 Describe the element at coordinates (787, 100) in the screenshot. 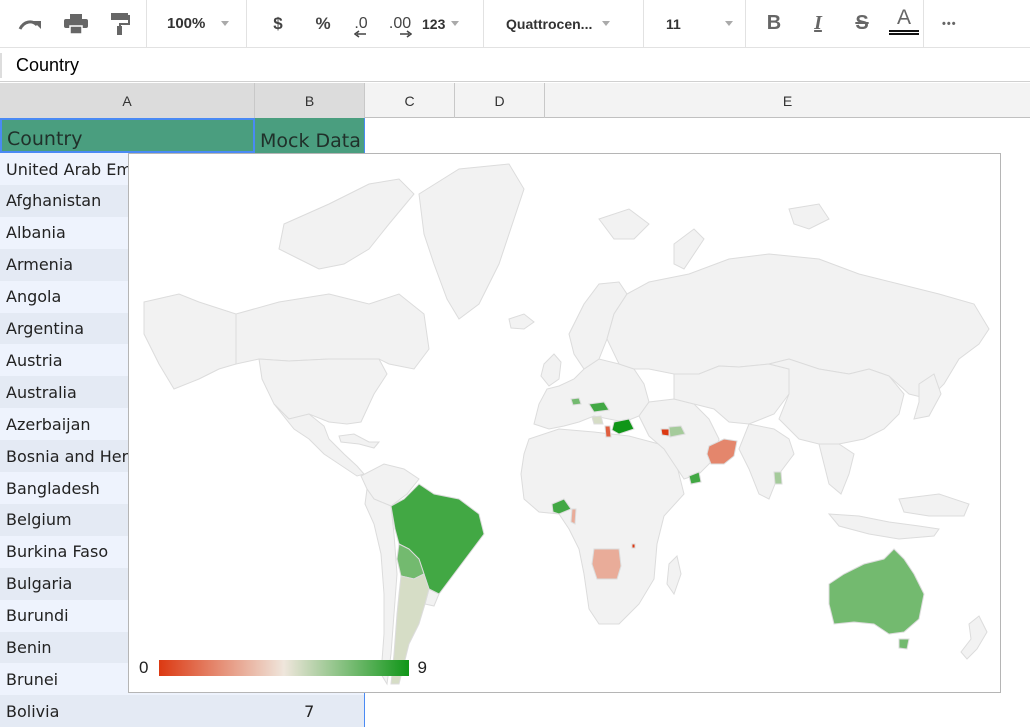

I see `column-header-e: E` at that location.